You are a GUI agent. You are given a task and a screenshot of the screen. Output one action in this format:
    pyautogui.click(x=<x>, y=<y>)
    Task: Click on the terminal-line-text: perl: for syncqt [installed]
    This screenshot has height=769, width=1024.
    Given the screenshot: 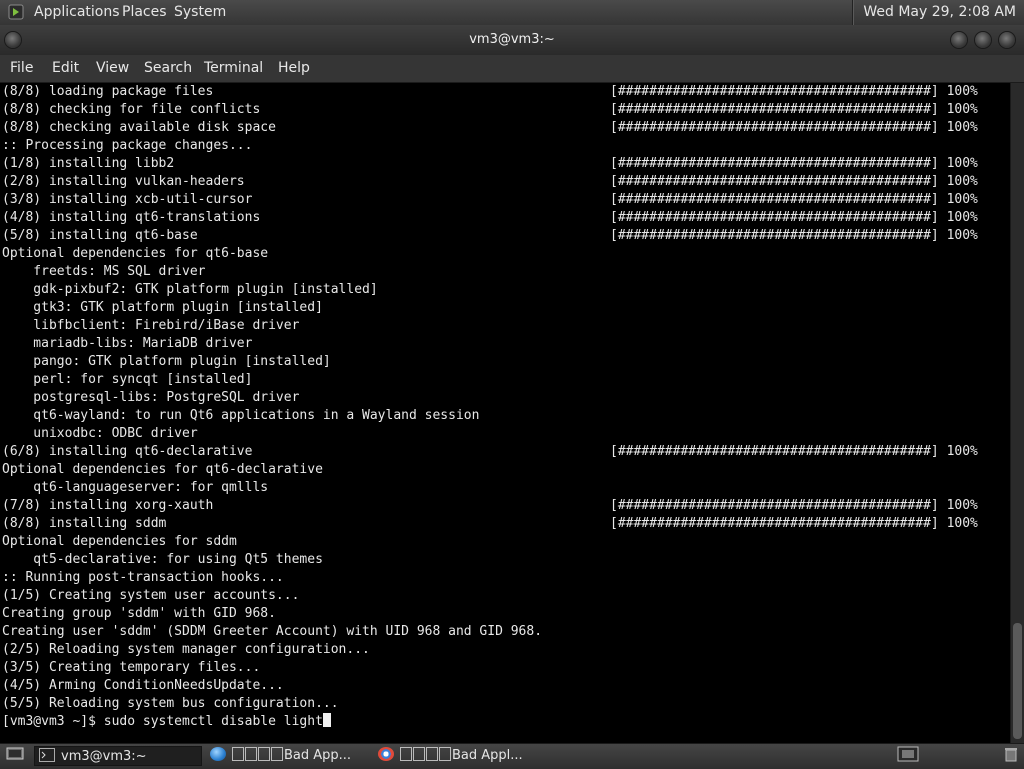 What is the action you would take?
    pyautogui.click(x=127, y=379)
    